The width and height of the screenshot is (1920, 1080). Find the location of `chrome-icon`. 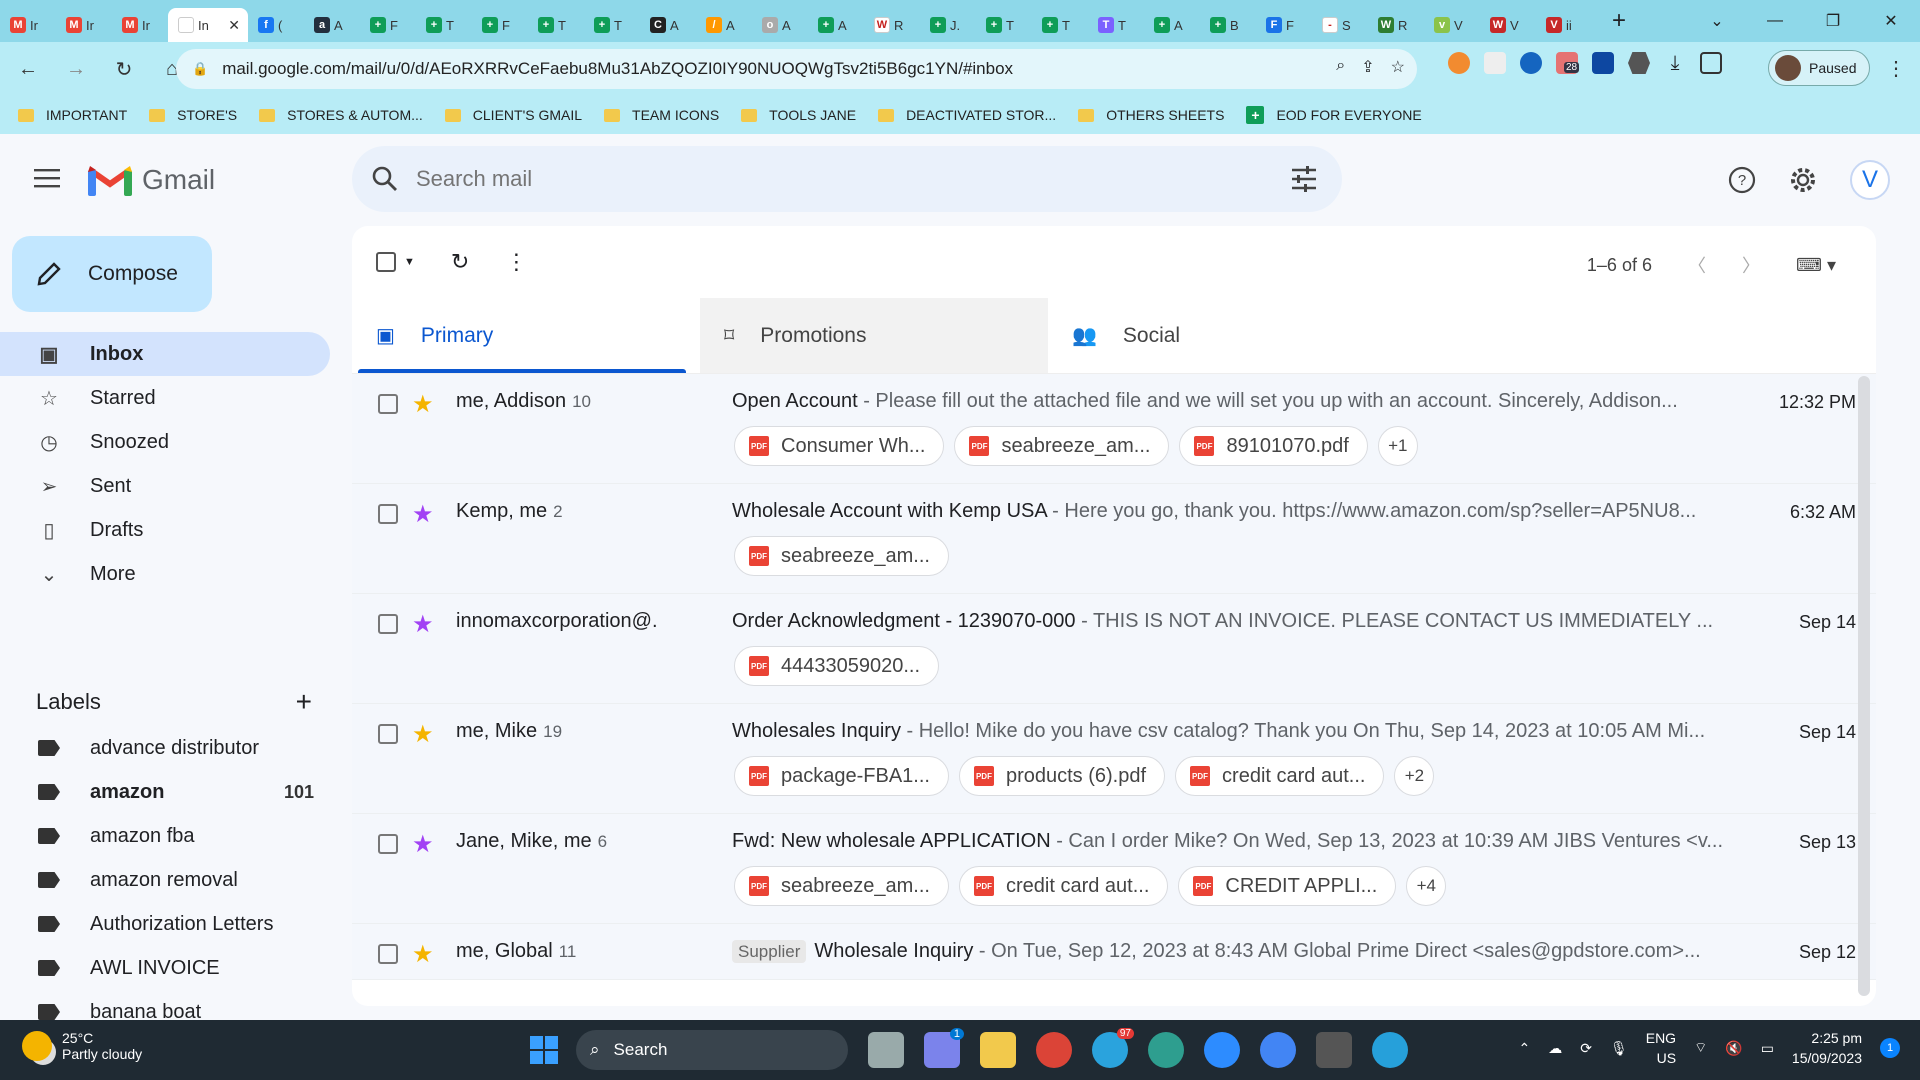

chrome-icon is located at coordinates (1054, 1050).